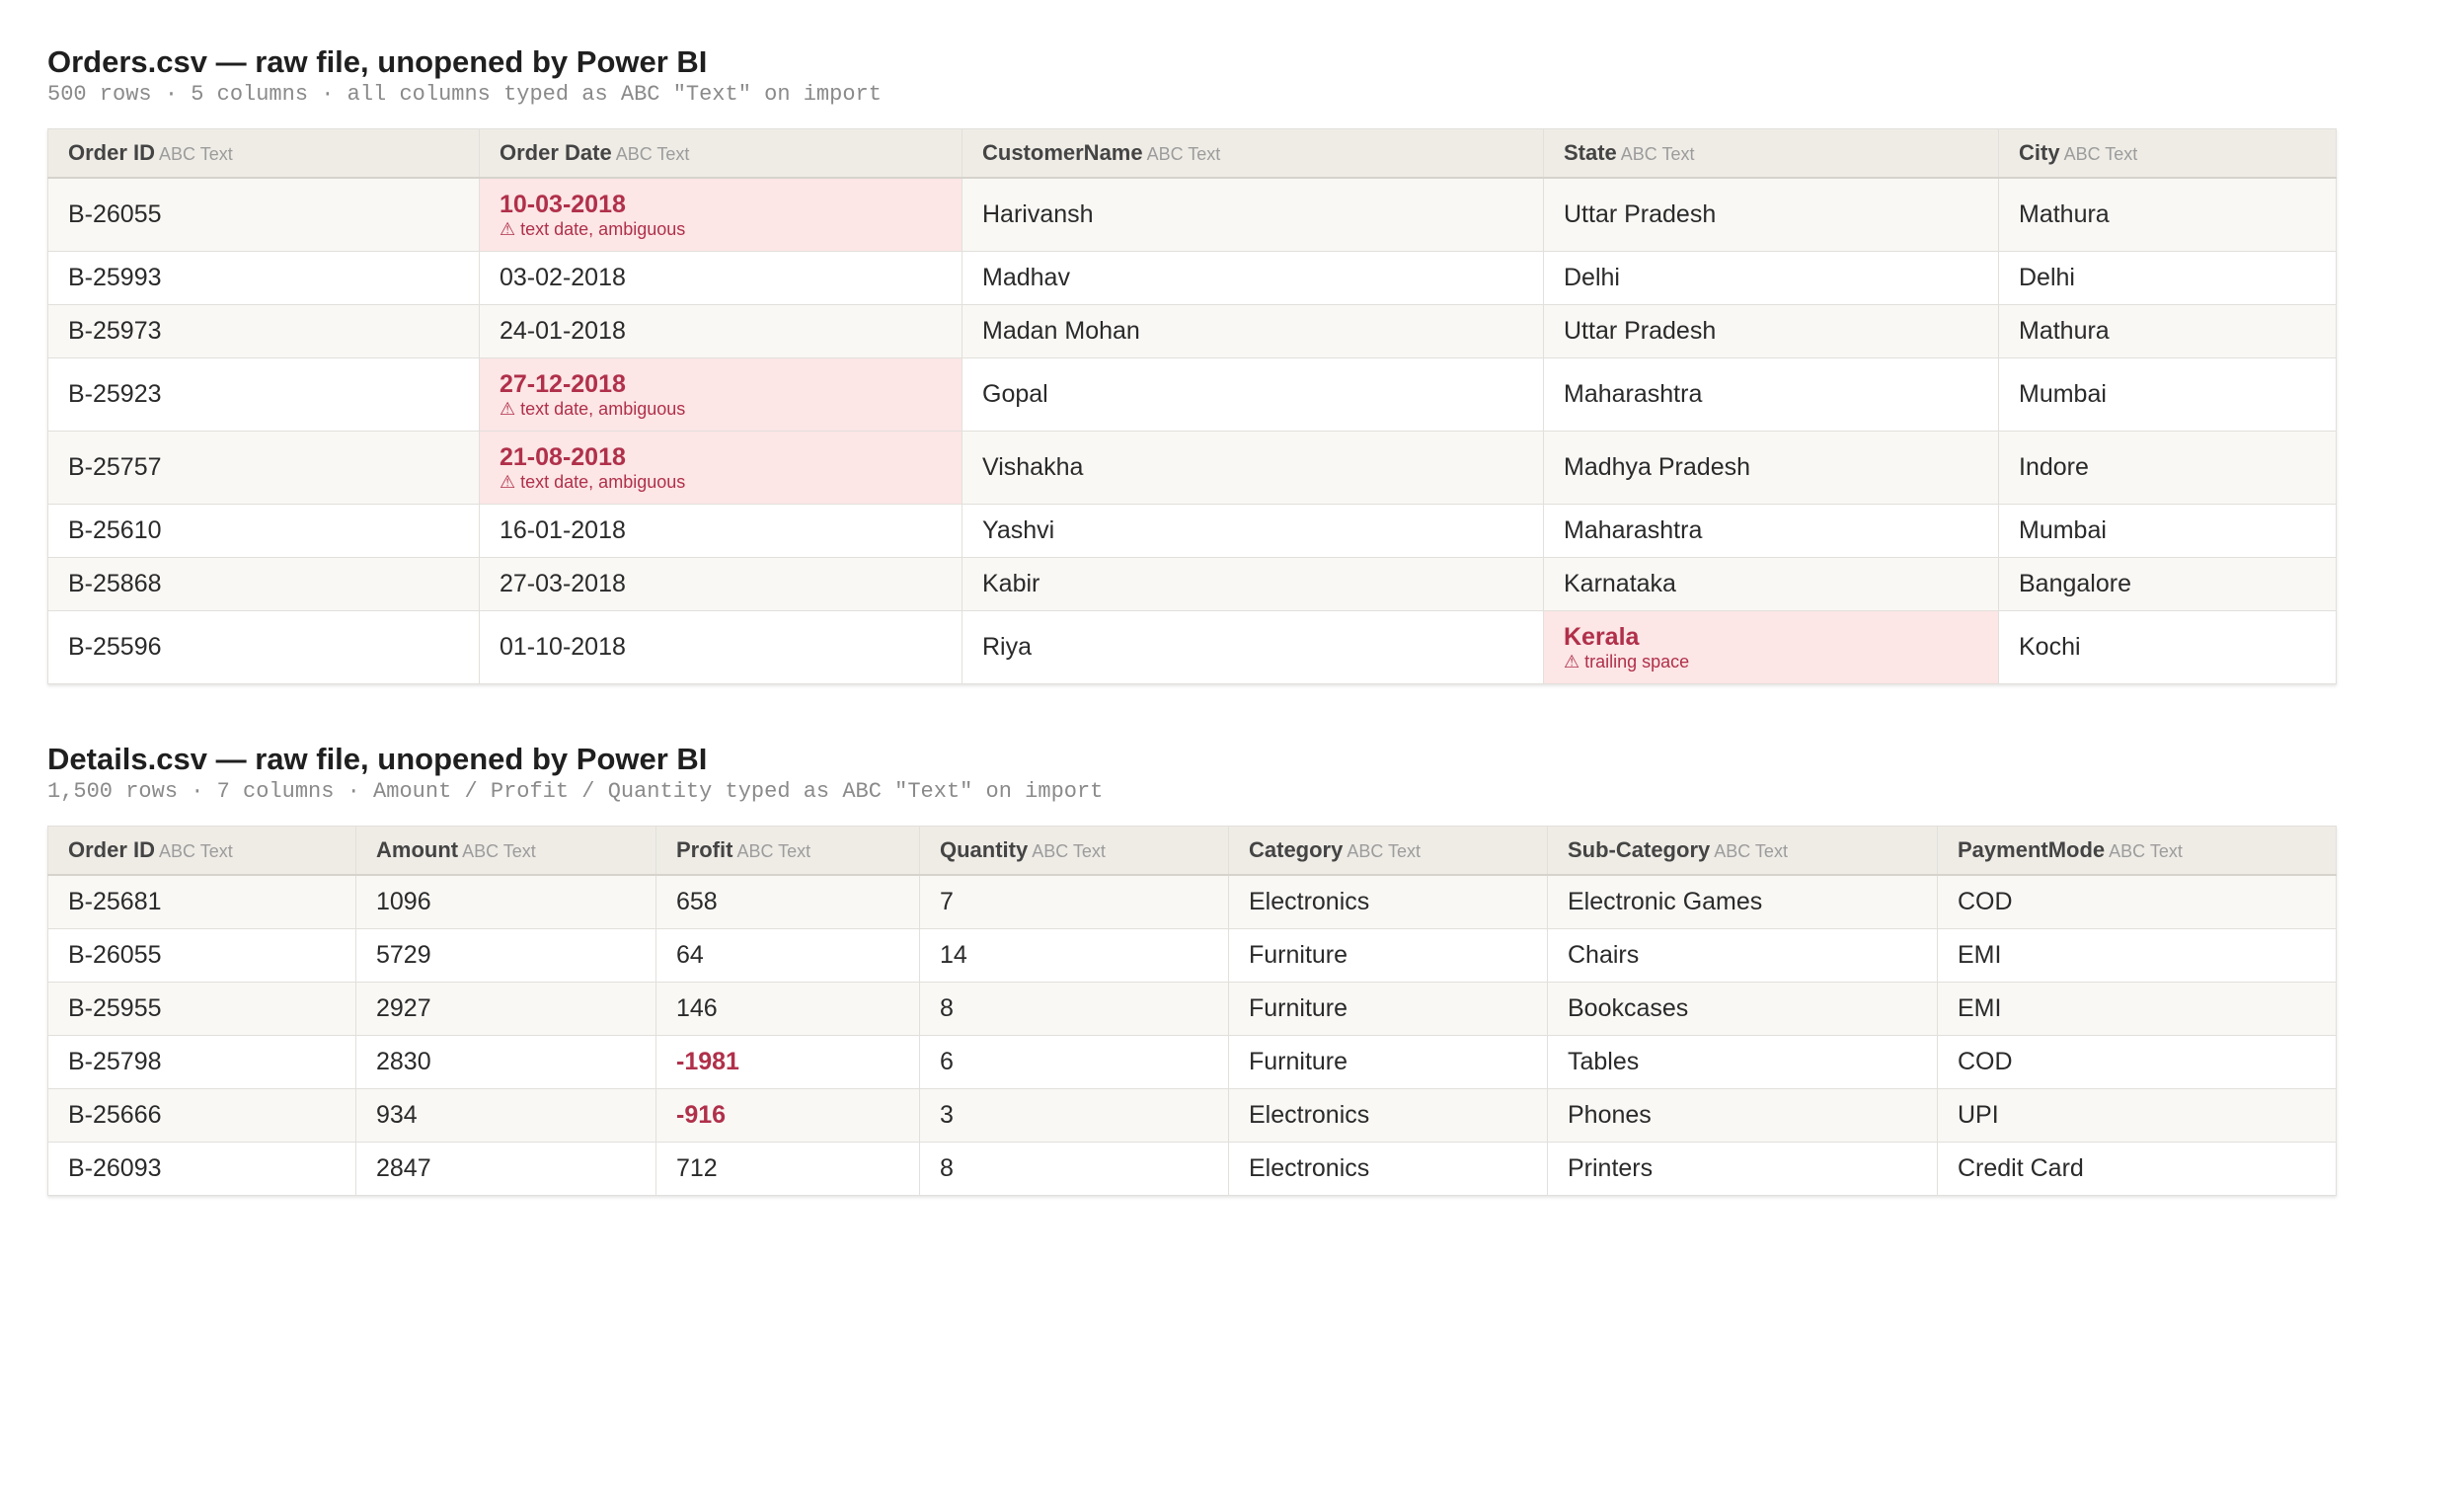 The height and width of the screenshot is (1501, 2464). What do you see at coordinates (263, 331) in the screenshot?
I see `order-id-cell: B-25973` at bounding box center [263, 331].